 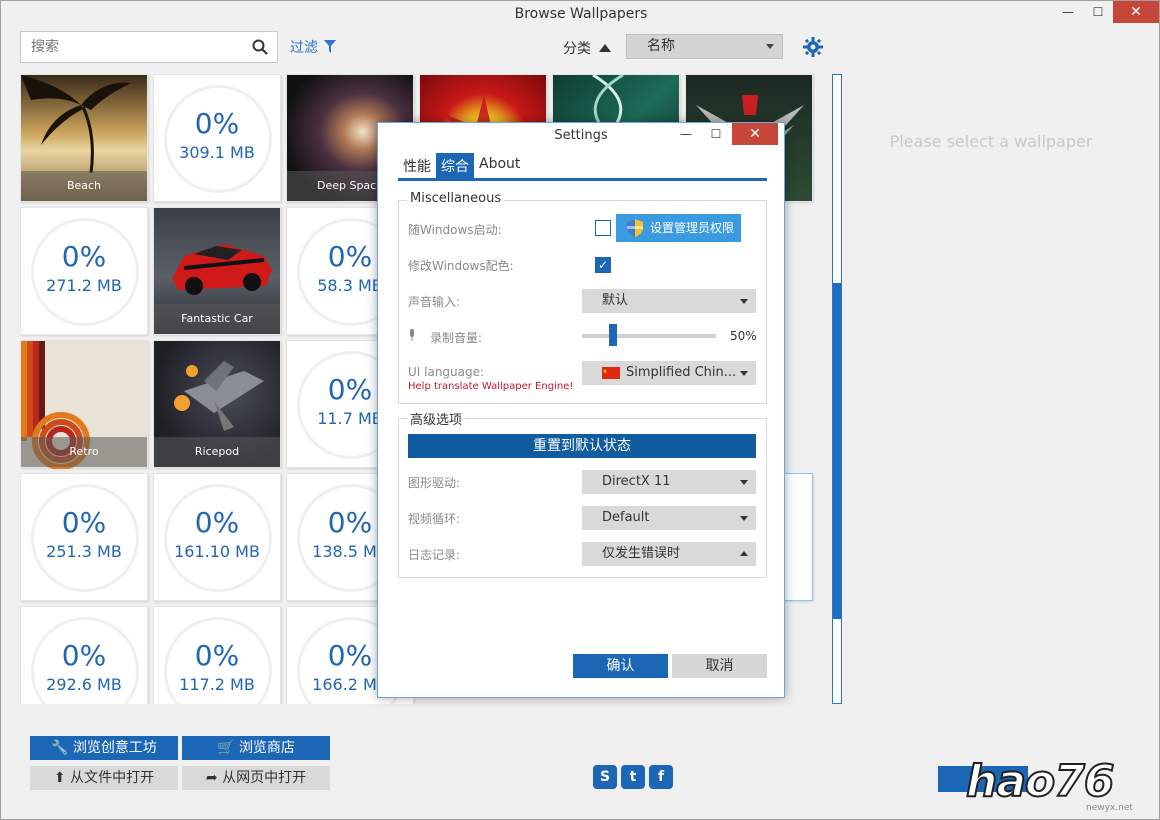 I want to click on window-color-label: 修改Windows配色:, so click(x=461, y=266).